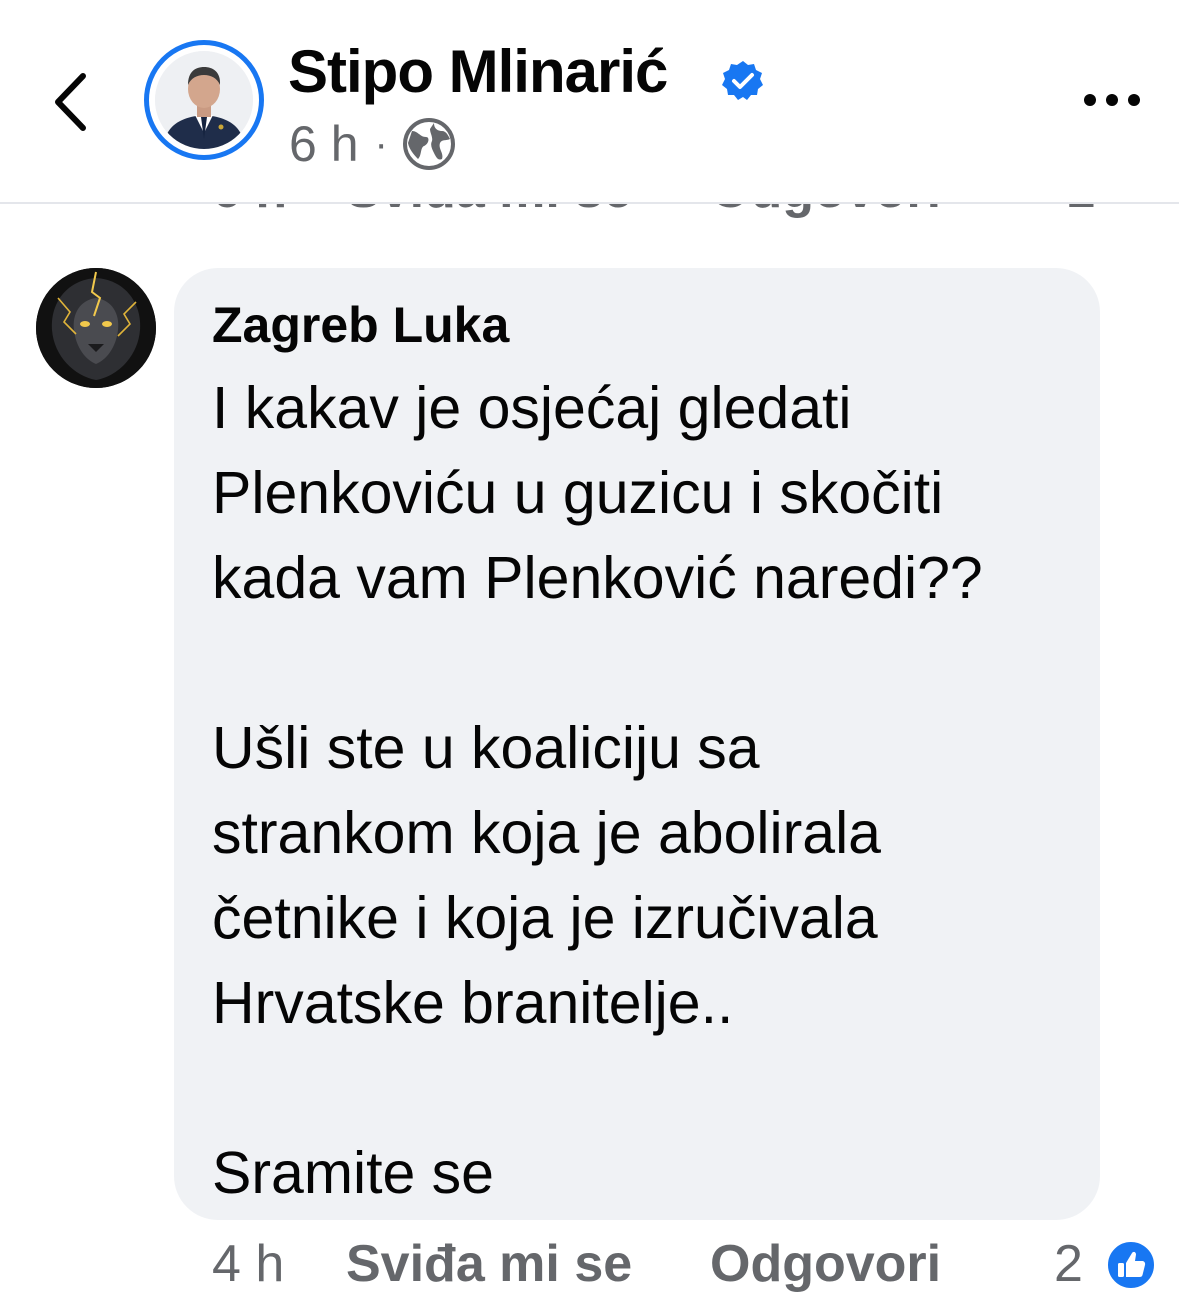 This screenshot has width=1179, height=1300. What do you see at coordinates (578, 493) in the screenshot?
I see `comment-line: Plenkoviću u guzicu i skočiti` at bounding box center [578, 493].